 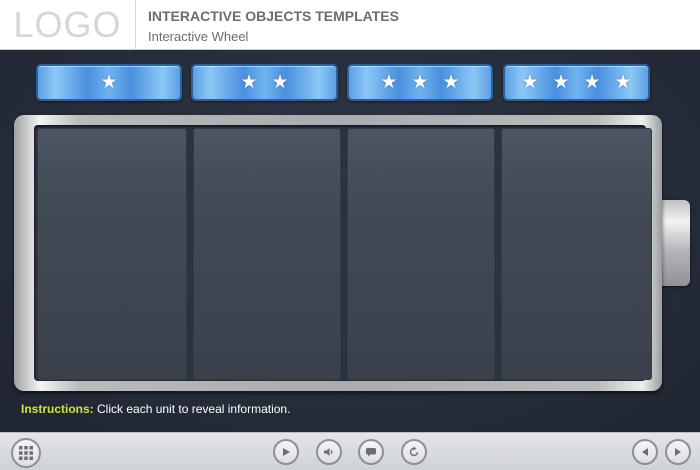 I want to click on captions-button, so click(x=371, y=452).